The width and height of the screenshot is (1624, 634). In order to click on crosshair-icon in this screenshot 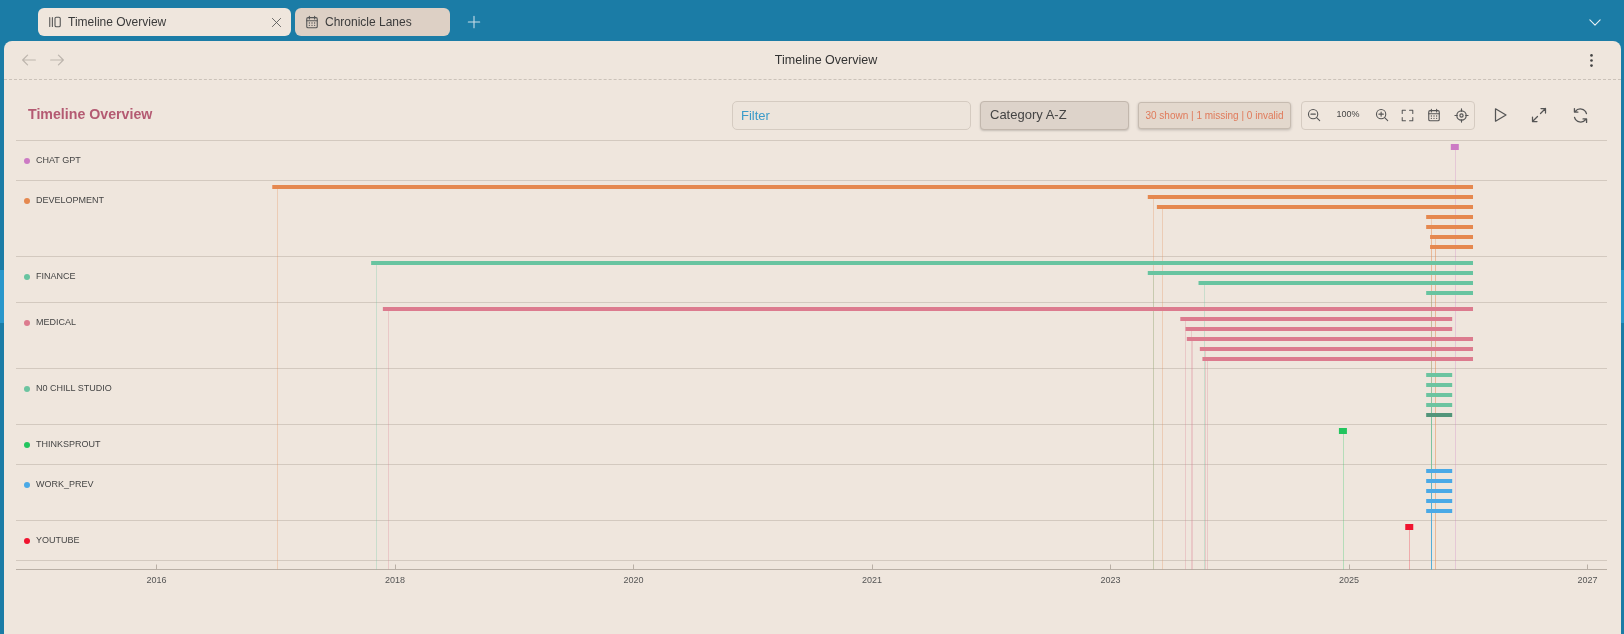, I will do `click(1461, 115)`.